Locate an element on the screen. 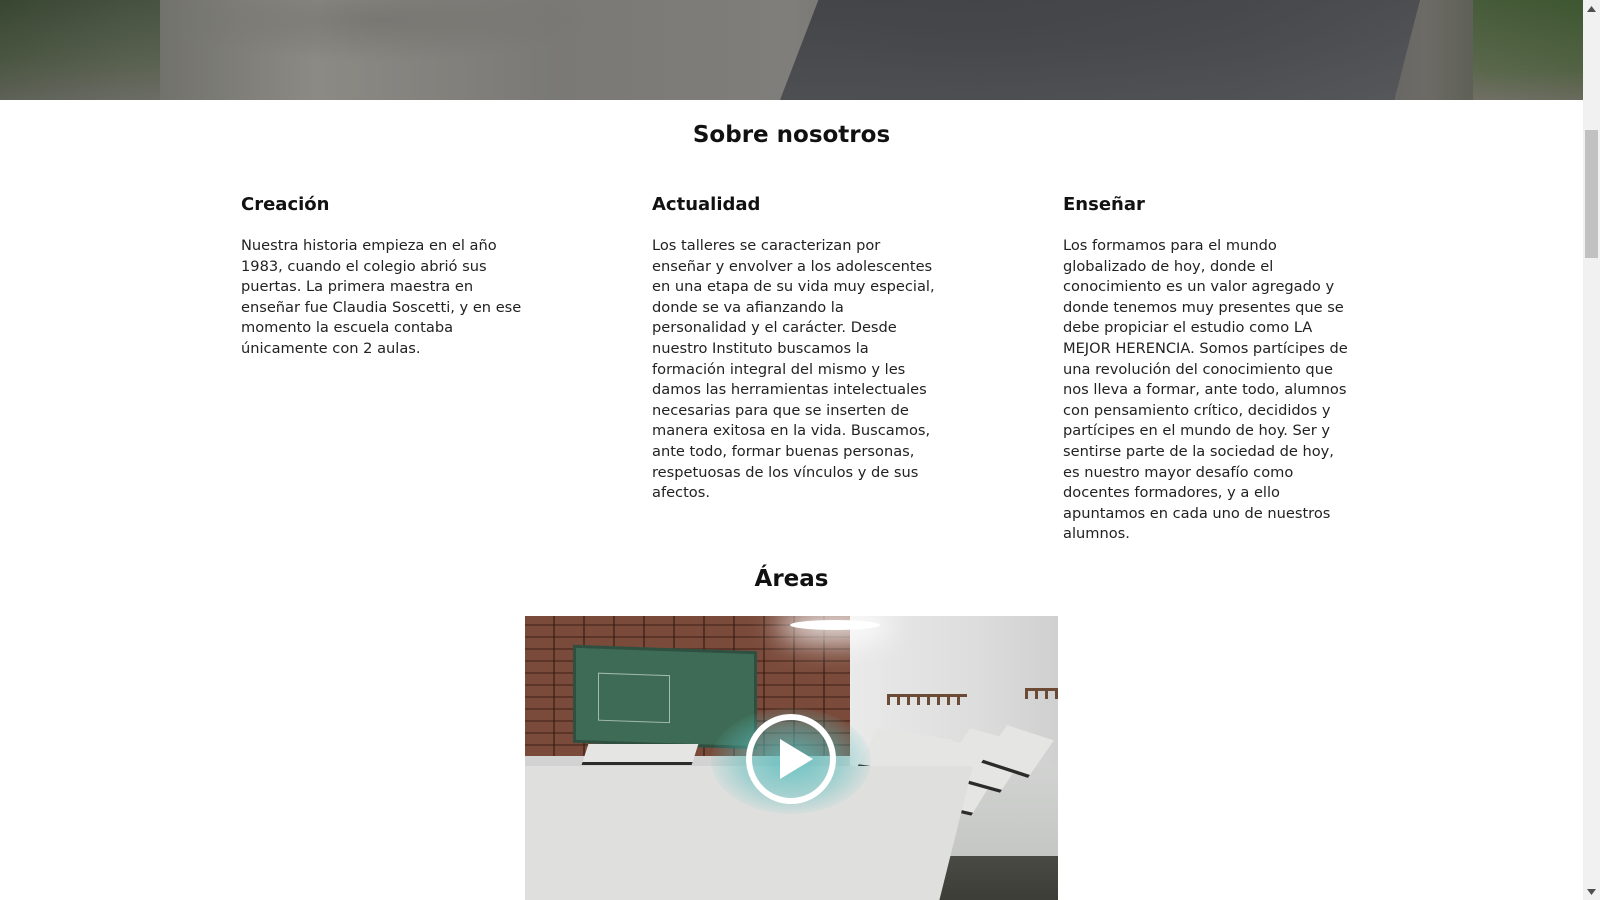 Image resolution: width=1600 pixels, height=900 pixels. column-heading: Creación is located at coordinates (285, 204).